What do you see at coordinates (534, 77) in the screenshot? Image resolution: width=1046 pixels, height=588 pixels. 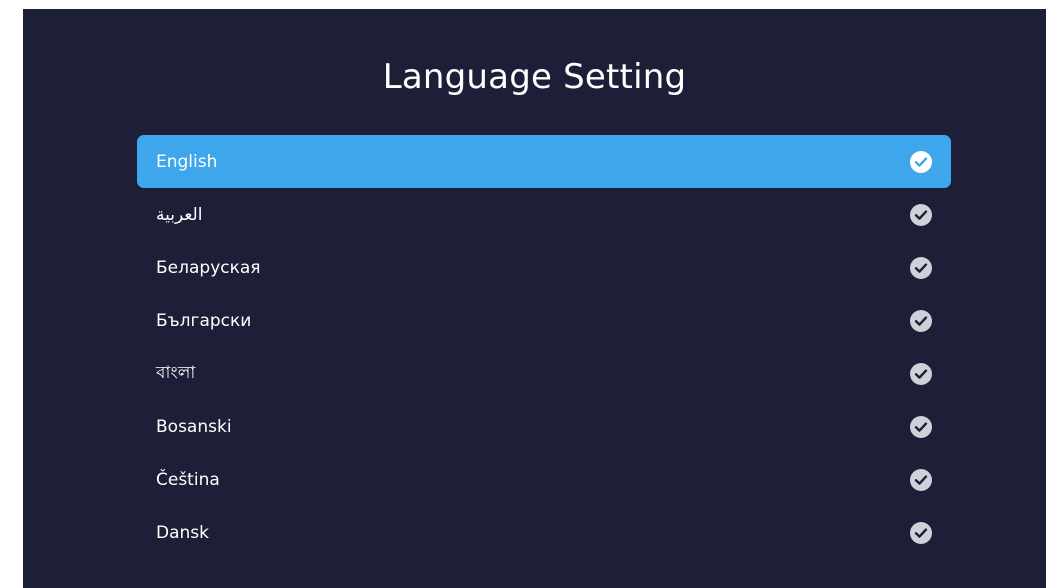 I see `page-title: Language Setting` at bounding box center [534, 77].